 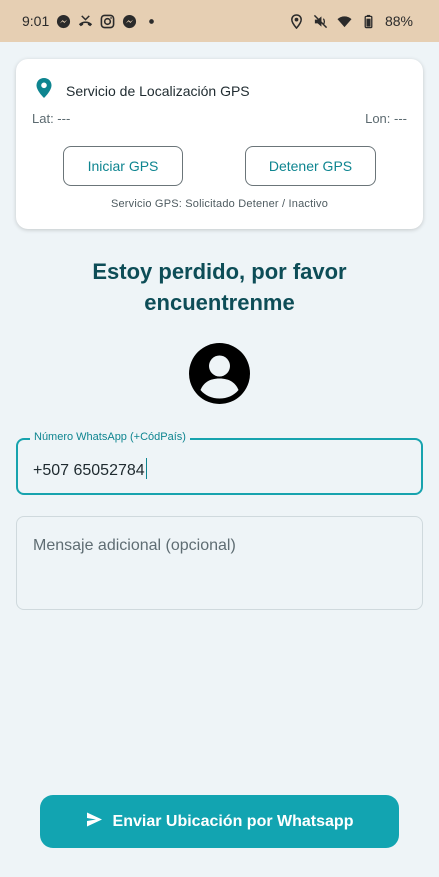 What do you see at coordinates (310, 166) in the screenshot?
I see `stop-gps-button: Detener GPS` at bounding box center [310, 166].